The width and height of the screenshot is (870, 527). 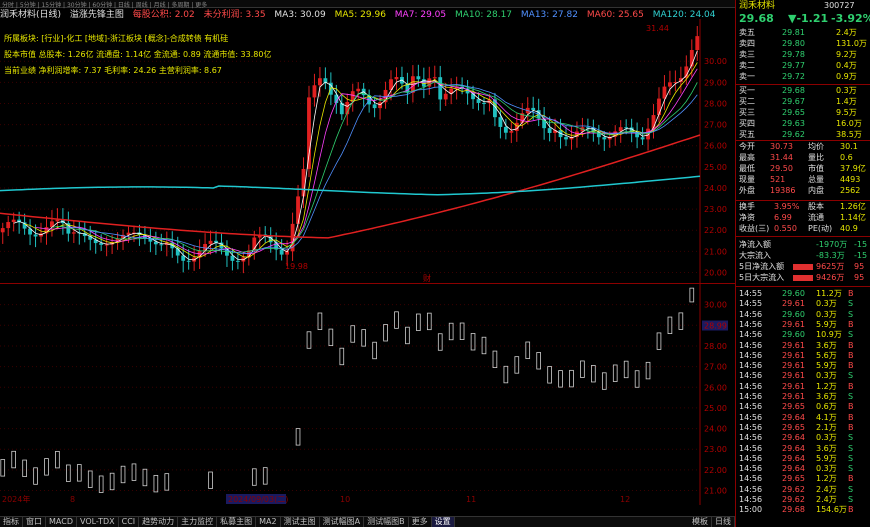 I want to click on tab-right-1: 日线, so click(x=723, y=522).